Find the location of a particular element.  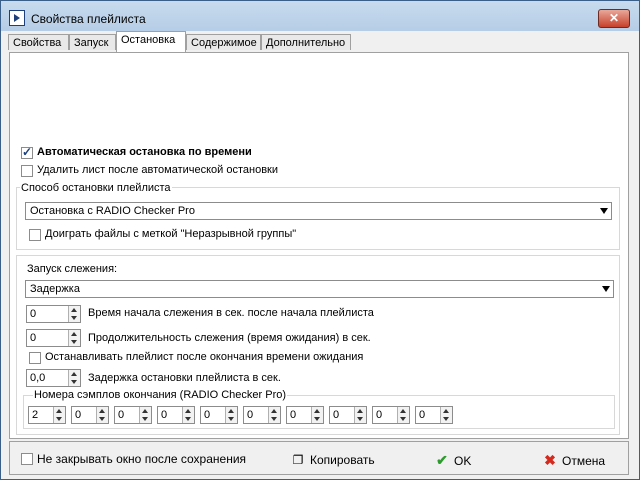

tab-stop: Остановка is located at coordinates (151, 41).